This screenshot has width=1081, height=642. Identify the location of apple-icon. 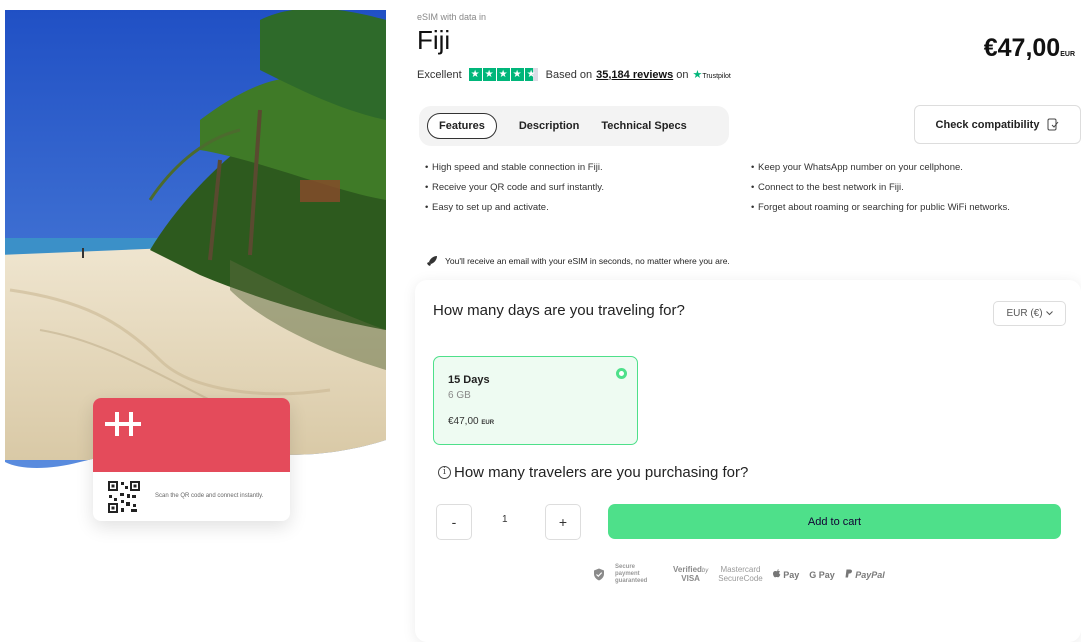
(776, 573).